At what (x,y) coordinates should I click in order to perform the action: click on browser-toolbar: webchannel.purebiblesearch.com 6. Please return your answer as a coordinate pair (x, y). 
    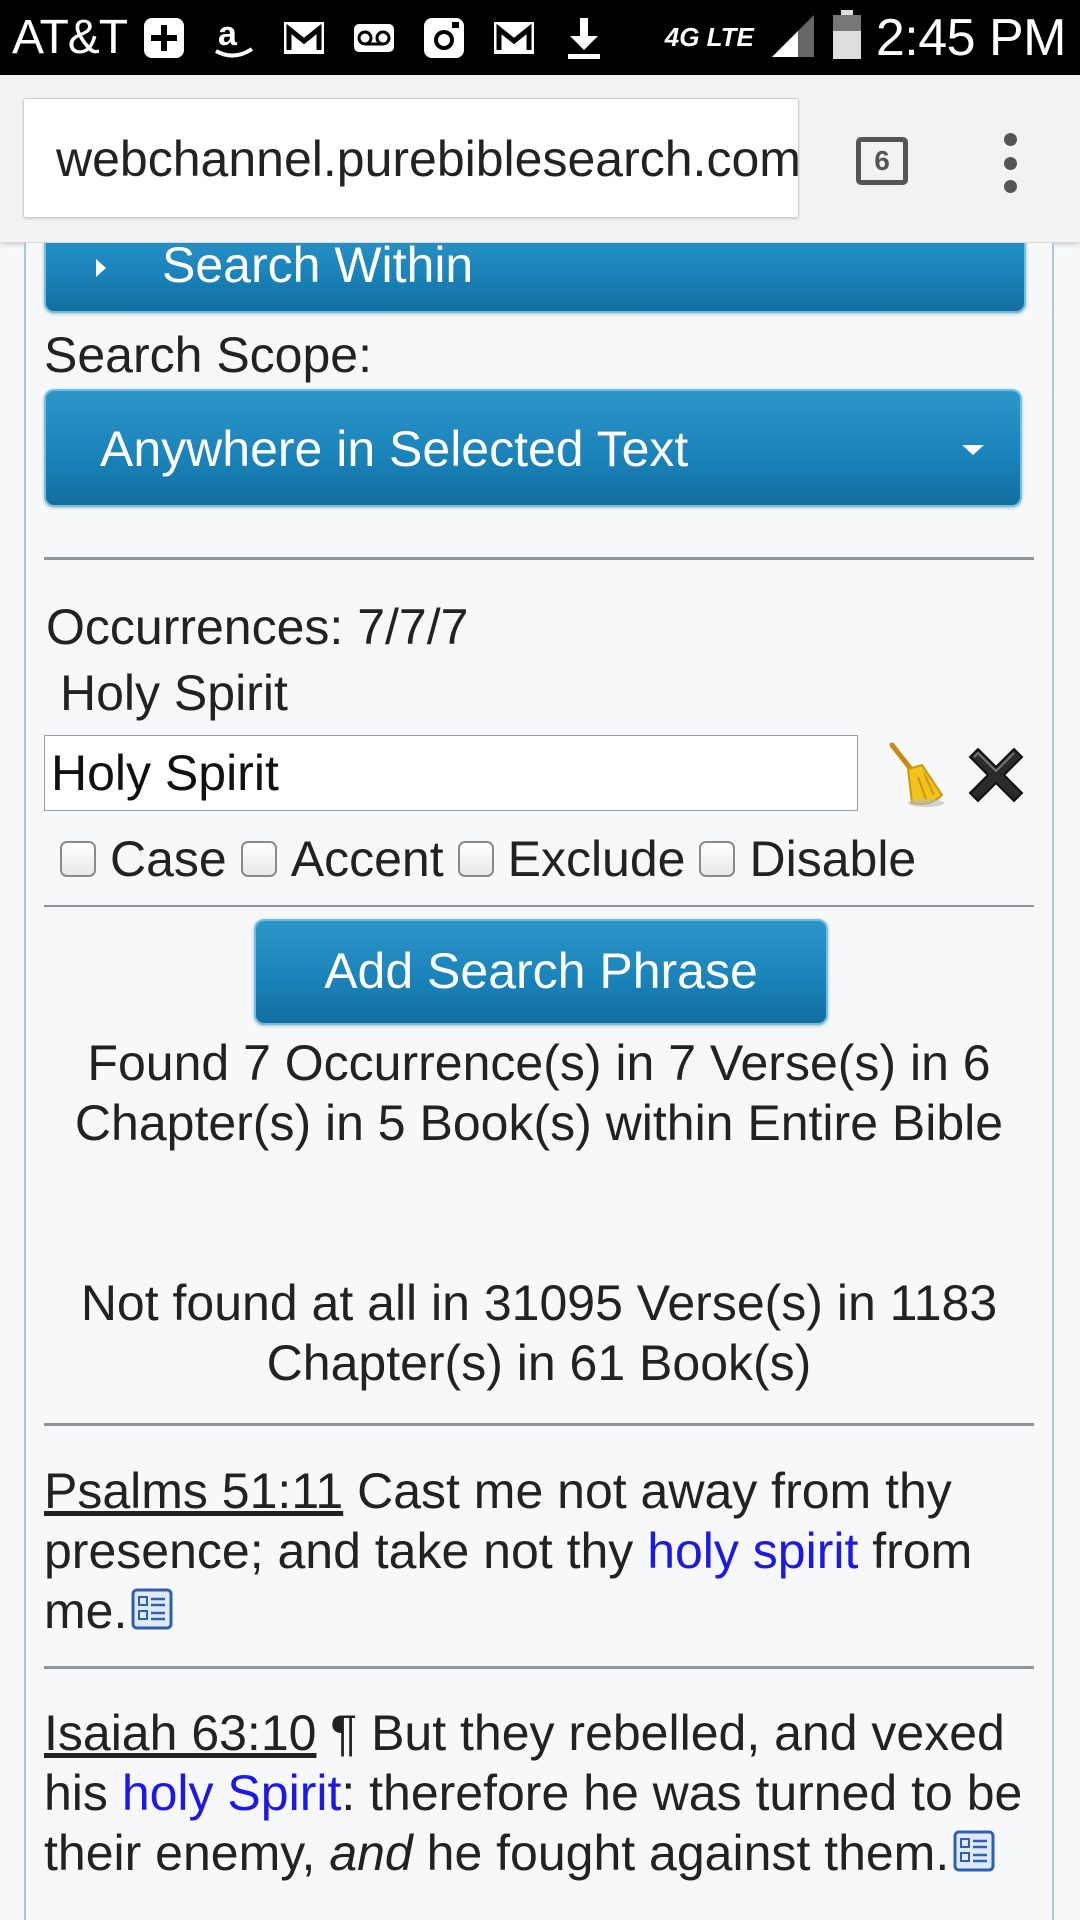
    Looking at the image, I should click on (540, 159).